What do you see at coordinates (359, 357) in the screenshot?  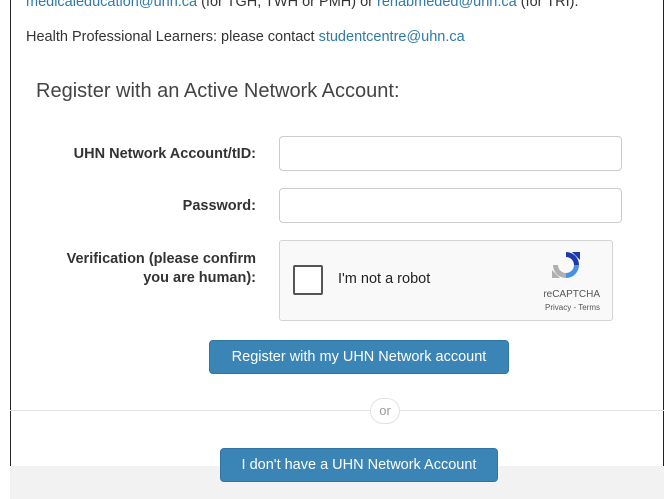 I see `register-network-button: Register with my UHN Network account` at bounding box center [359, 357].